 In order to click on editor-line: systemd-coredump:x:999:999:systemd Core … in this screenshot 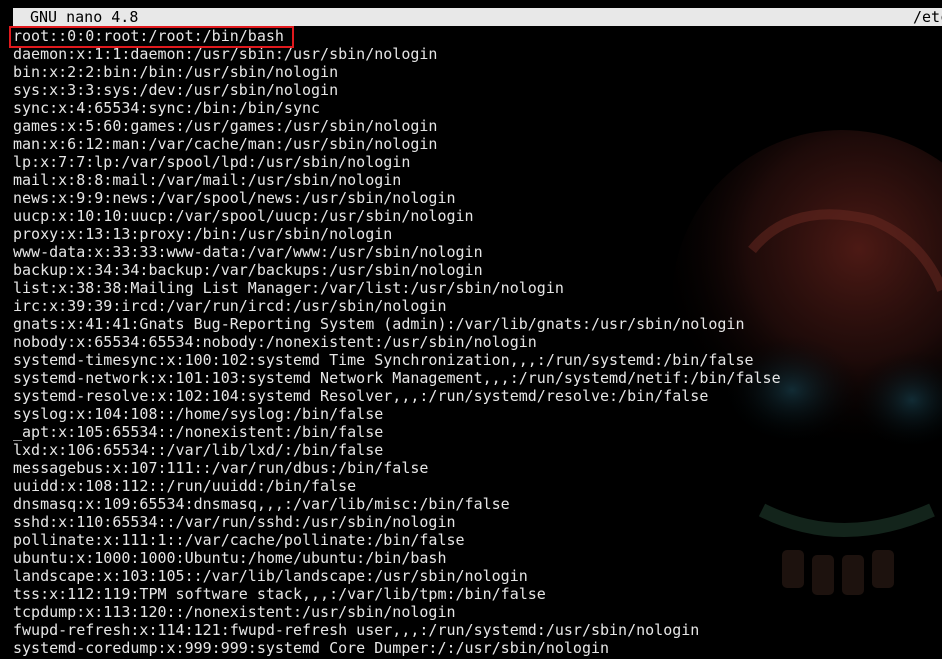, I will do `click(477, 648)`.